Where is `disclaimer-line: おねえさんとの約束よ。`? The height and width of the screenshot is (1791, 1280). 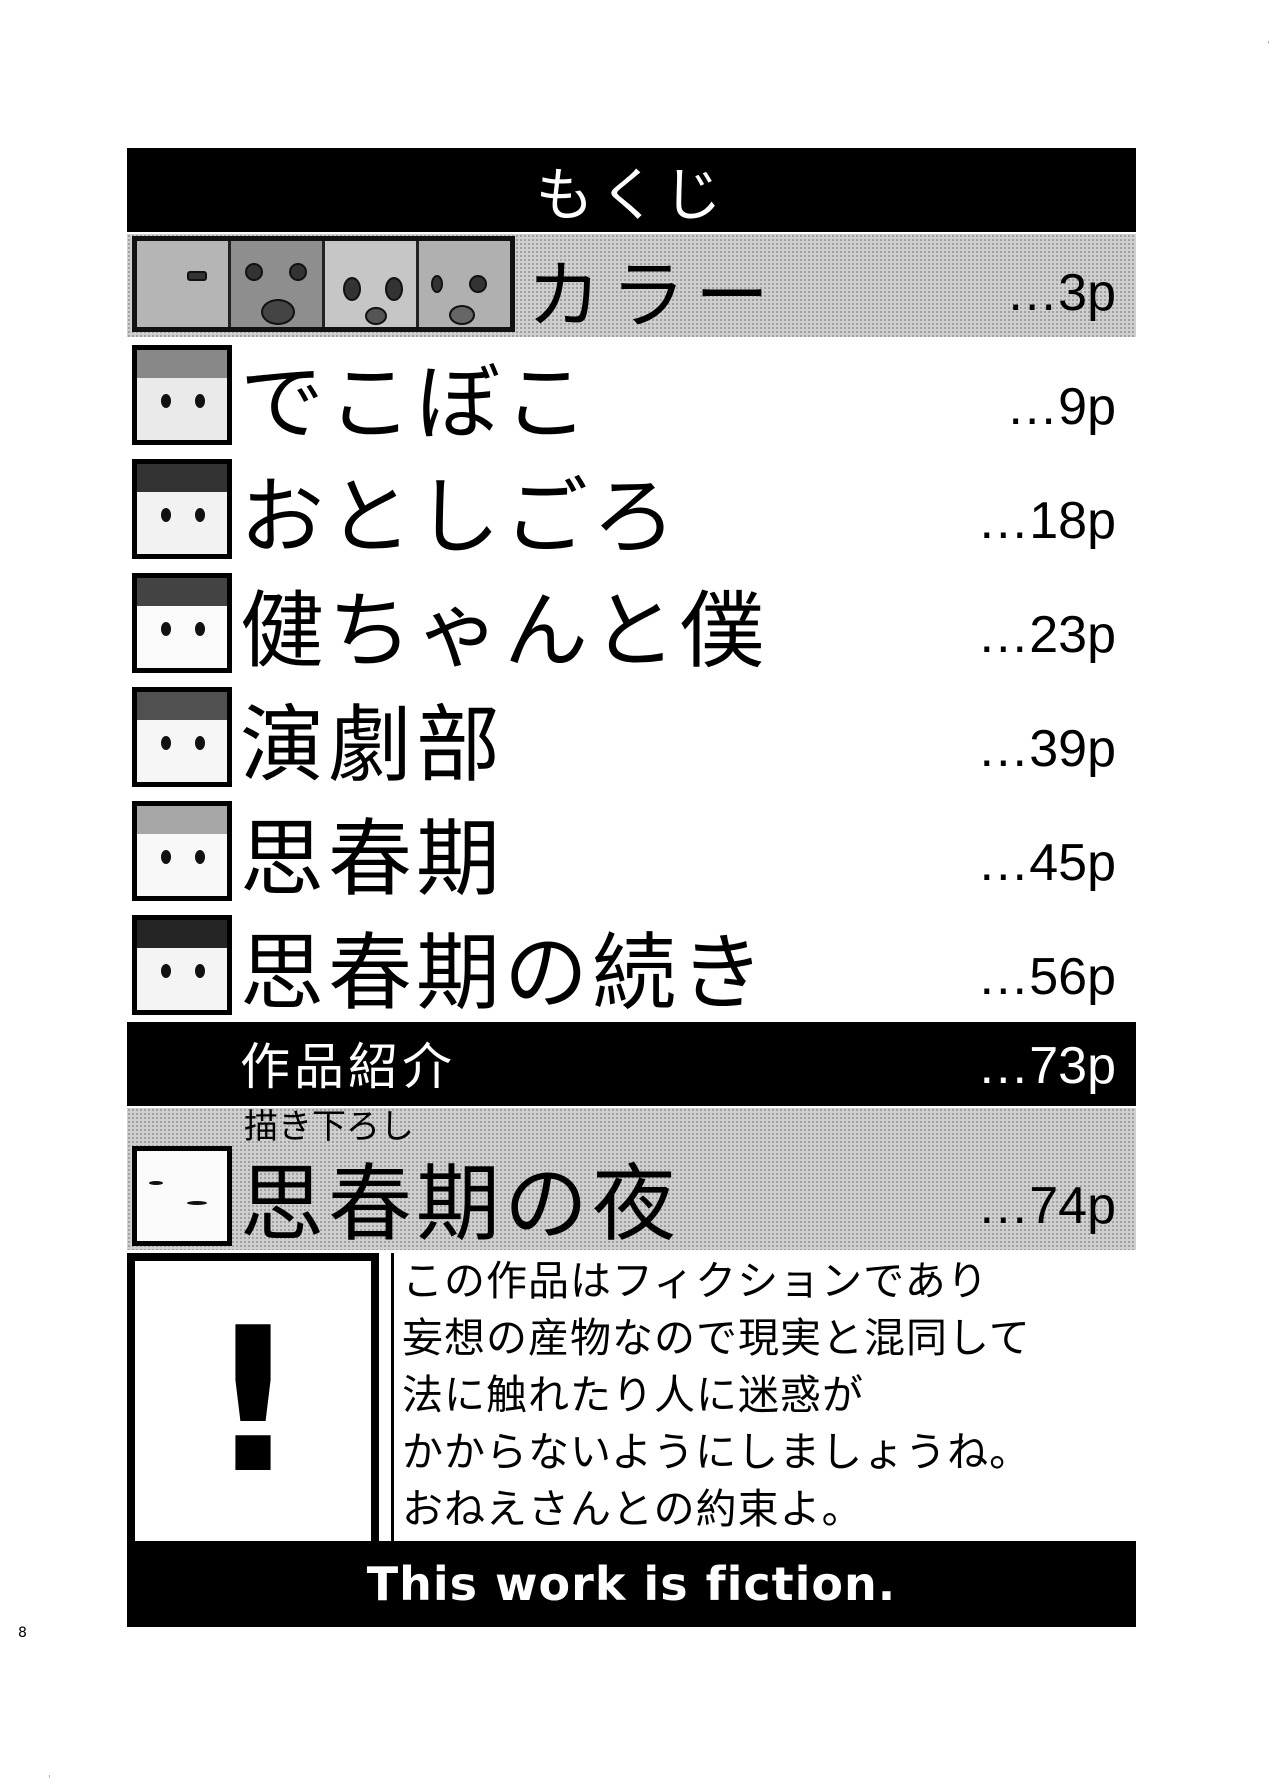 disclaimer-line: おねえさんとの約束よ。 is located at coordinates (633, 1509).